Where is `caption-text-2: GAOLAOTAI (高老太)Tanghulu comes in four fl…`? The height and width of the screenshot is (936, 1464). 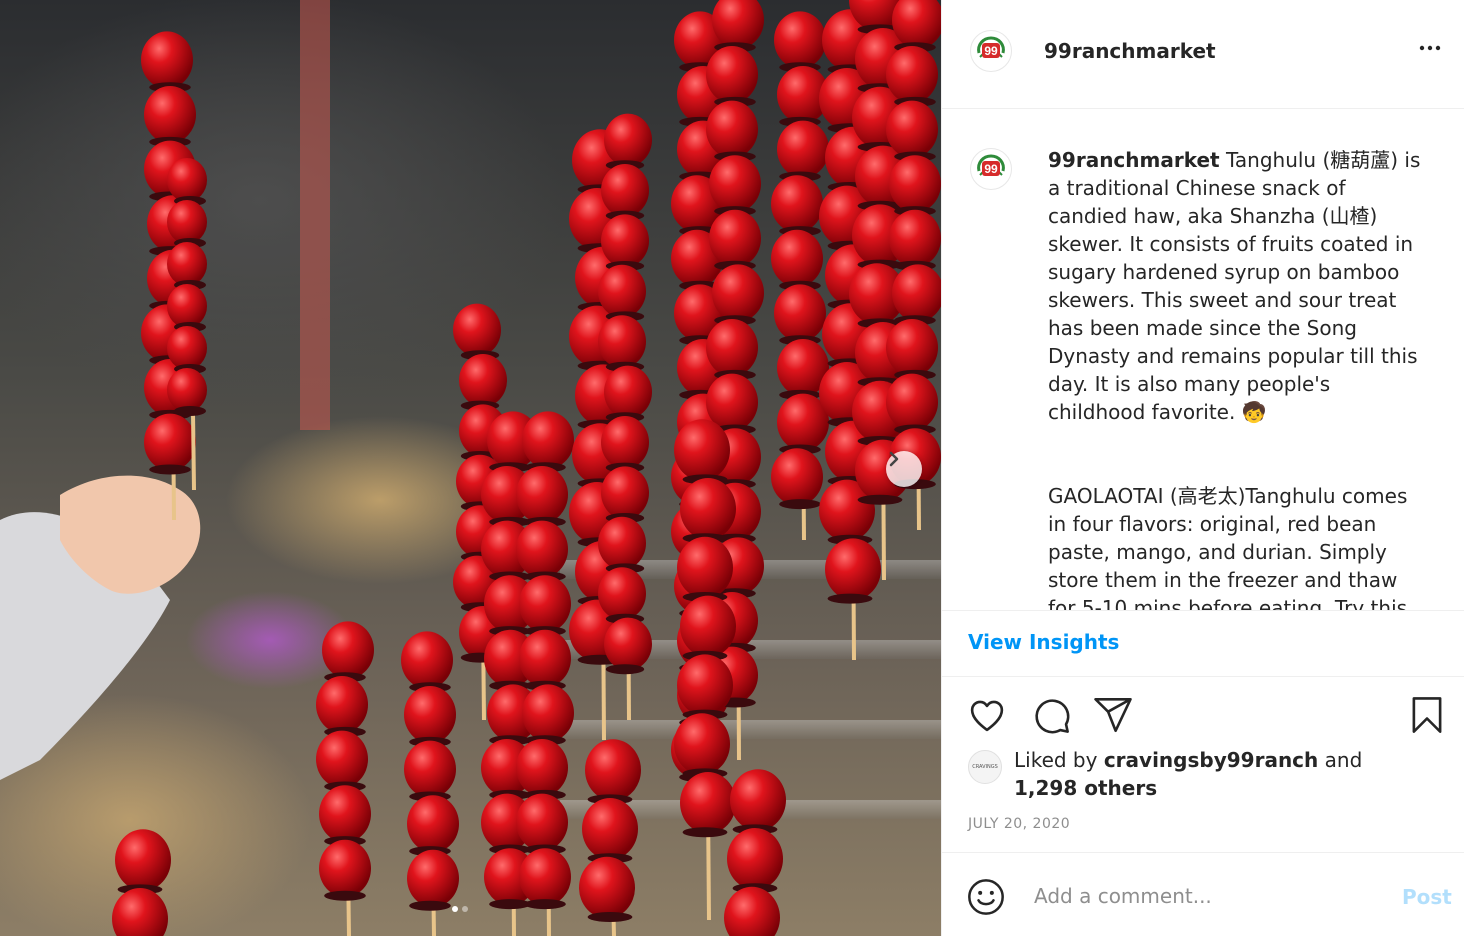
caption-text-2: GAOLAOTAI (高老太)Tanghulu comes in four fl… is located at coordinates (1228, 547).